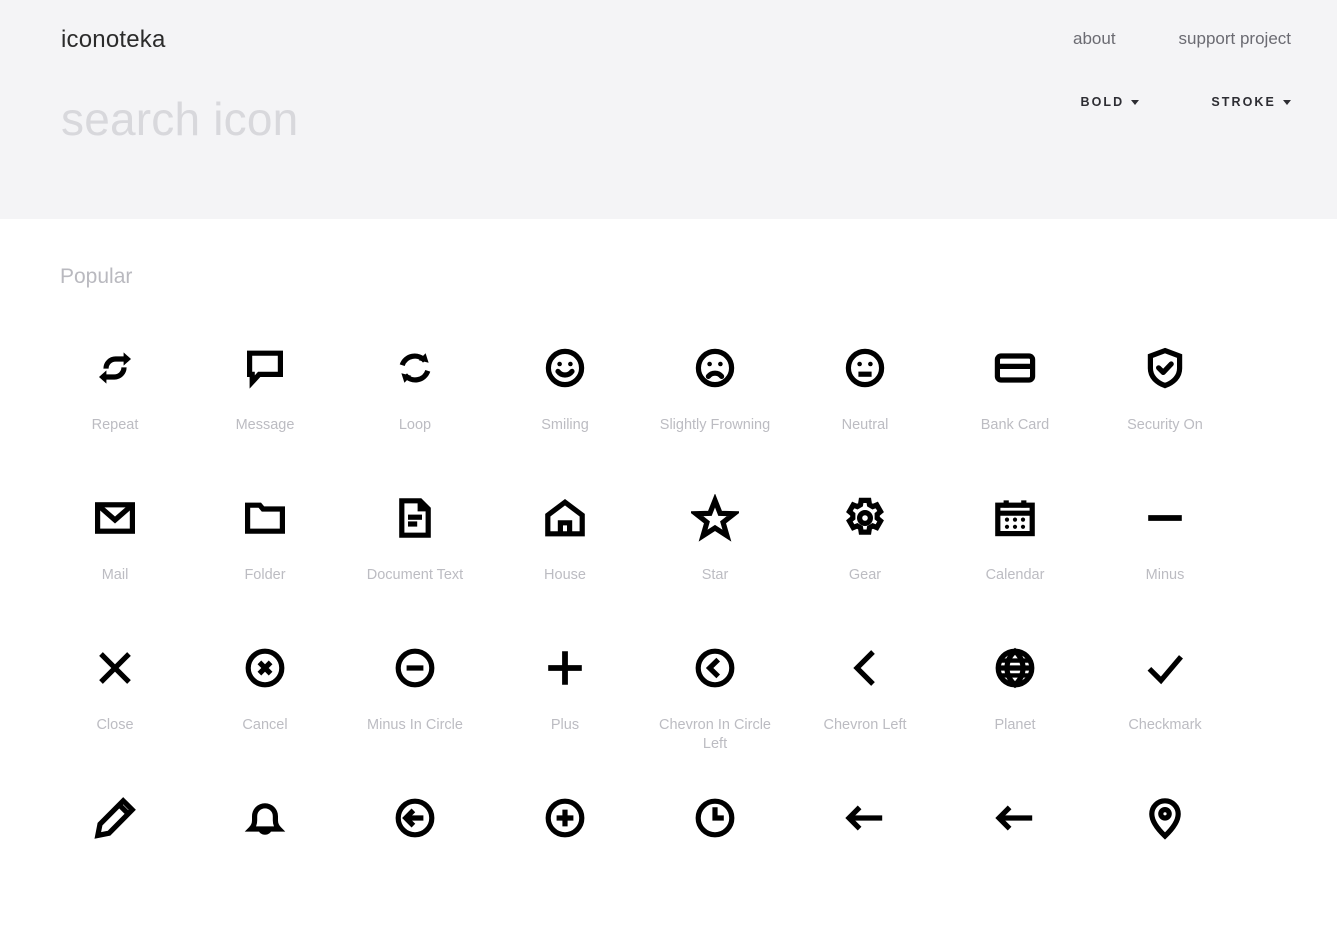 This screenshot has width=1337, height=932. I want to click on icon-label: Message, so click(265, 425).